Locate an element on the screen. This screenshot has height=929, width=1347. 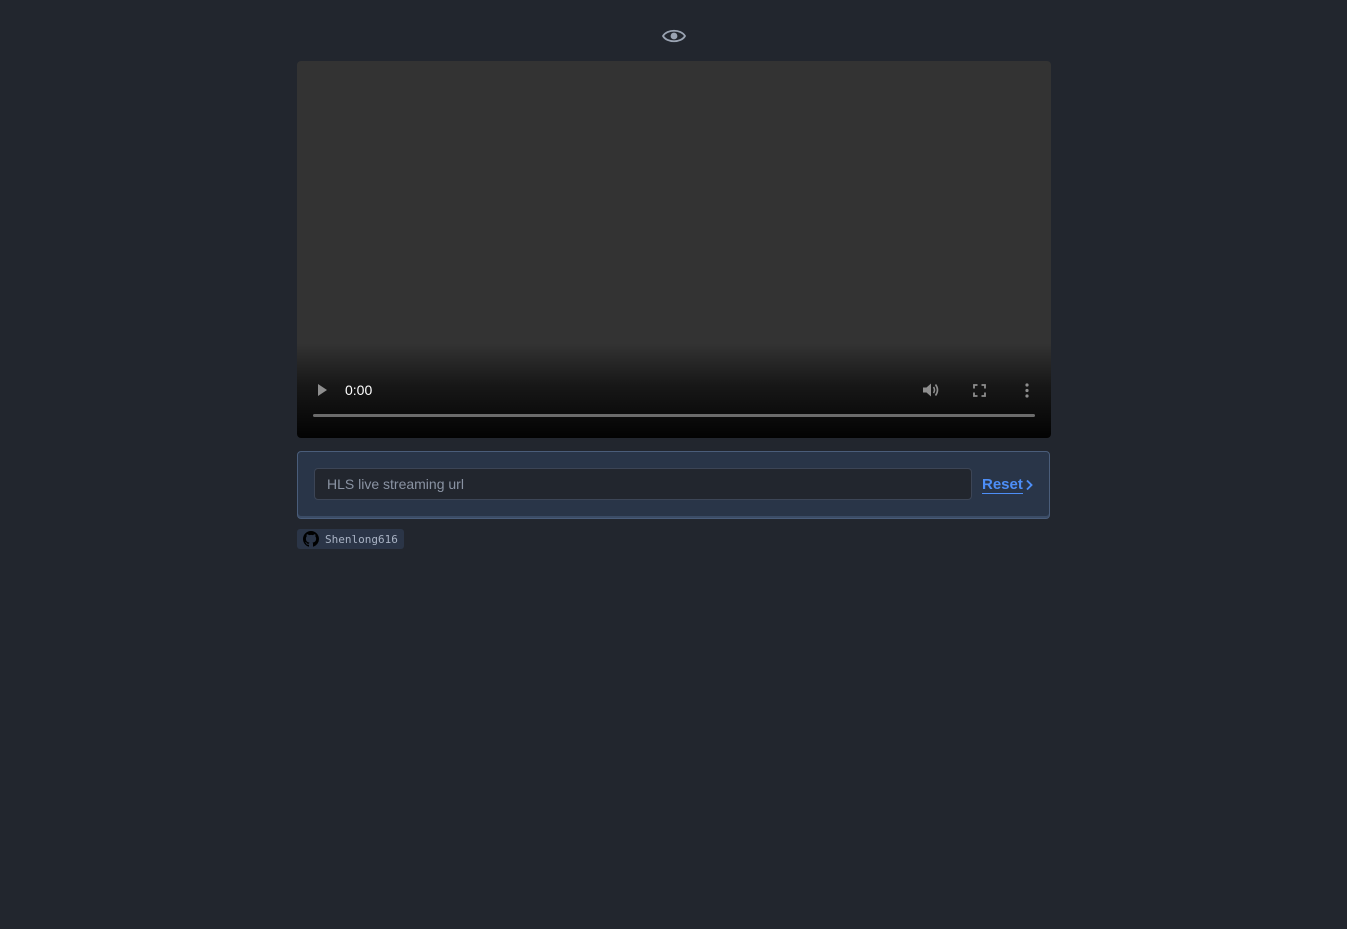
more-vertical-icon is located at coordinates (1027, 390).